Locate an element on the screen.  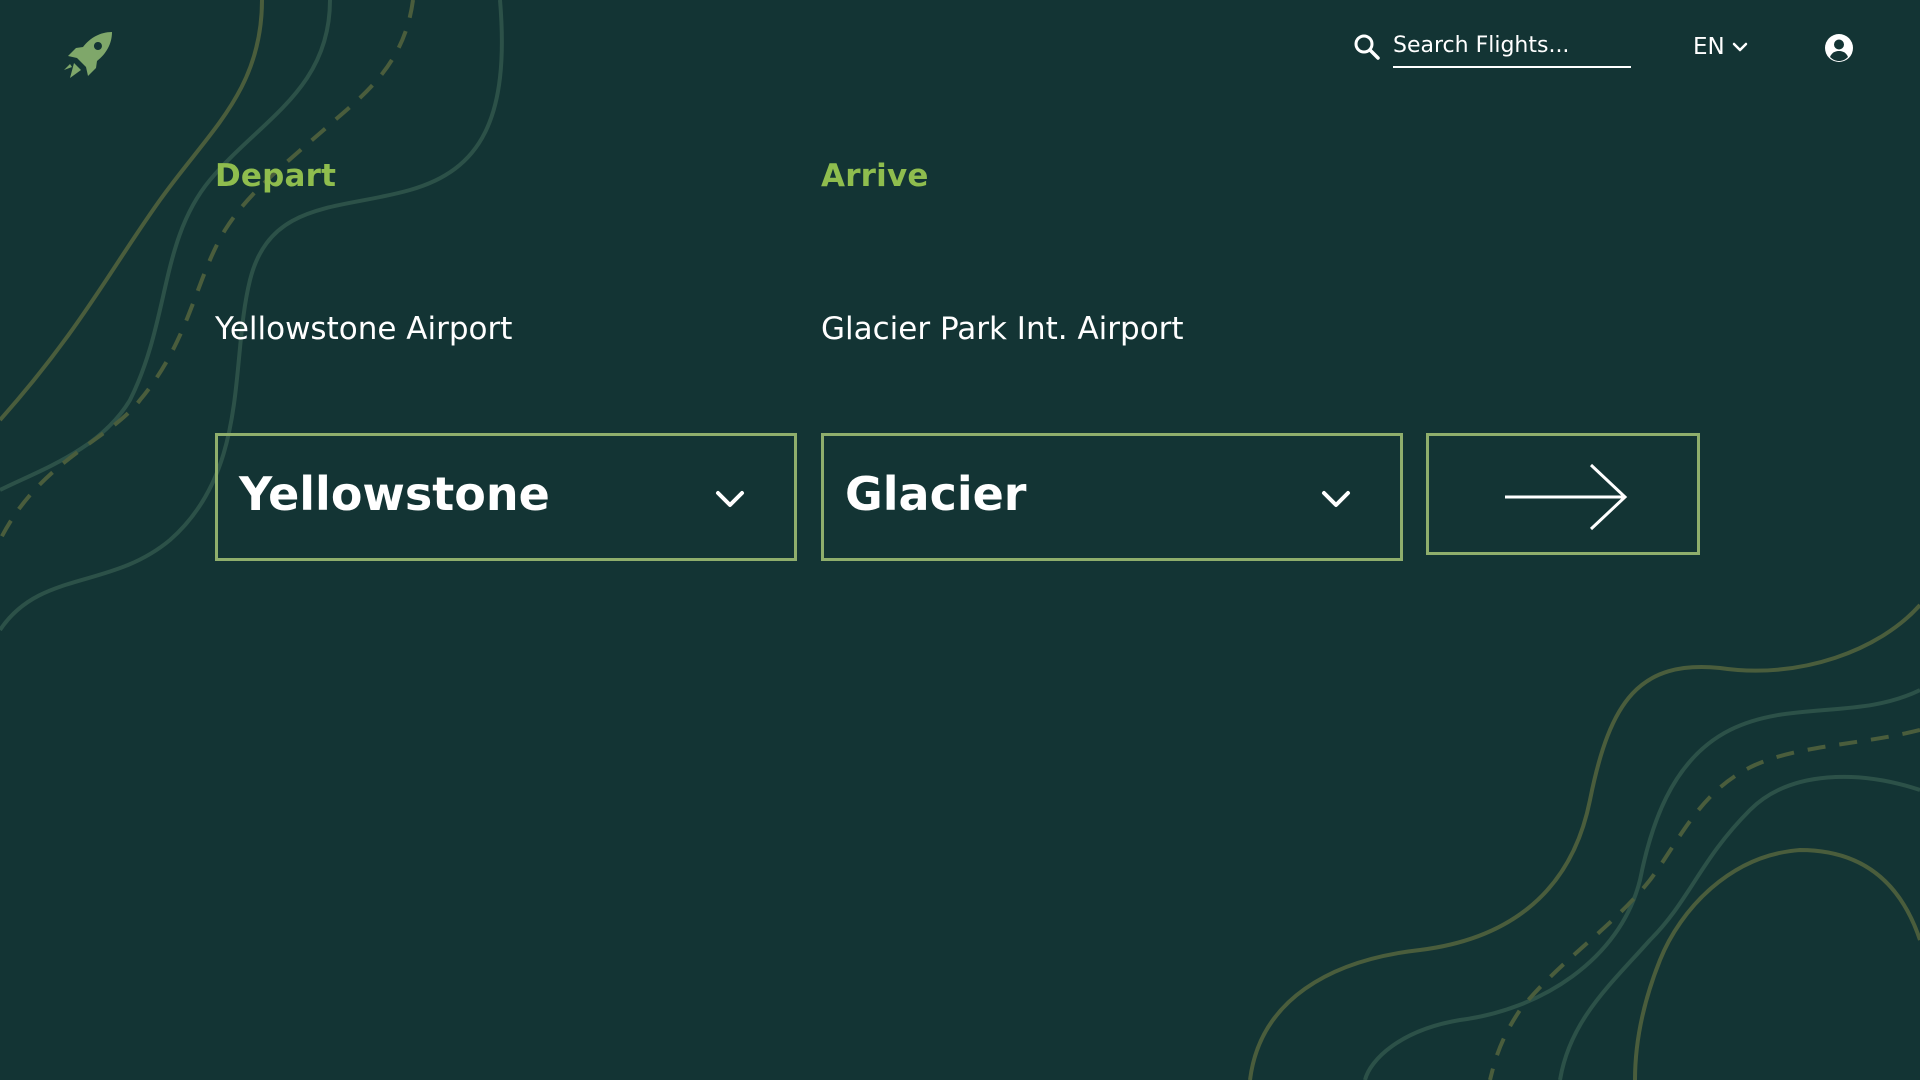
language-selector: EN is located at coordinates (1721, 47).